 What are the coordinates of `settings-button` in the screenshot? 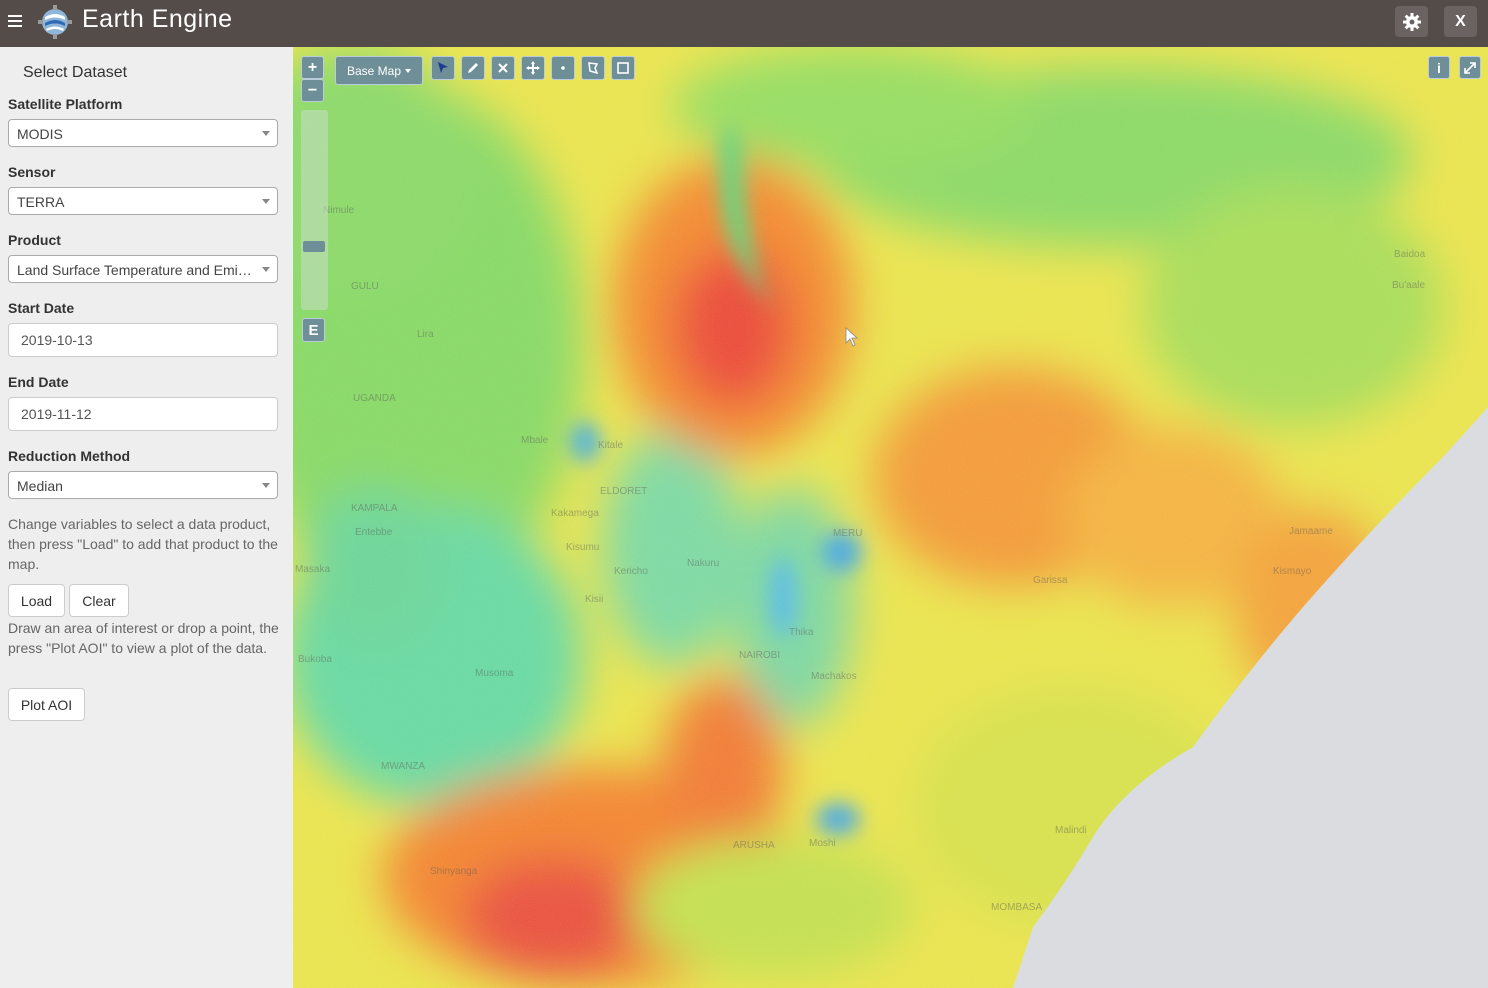 It's located at (1411, 21).